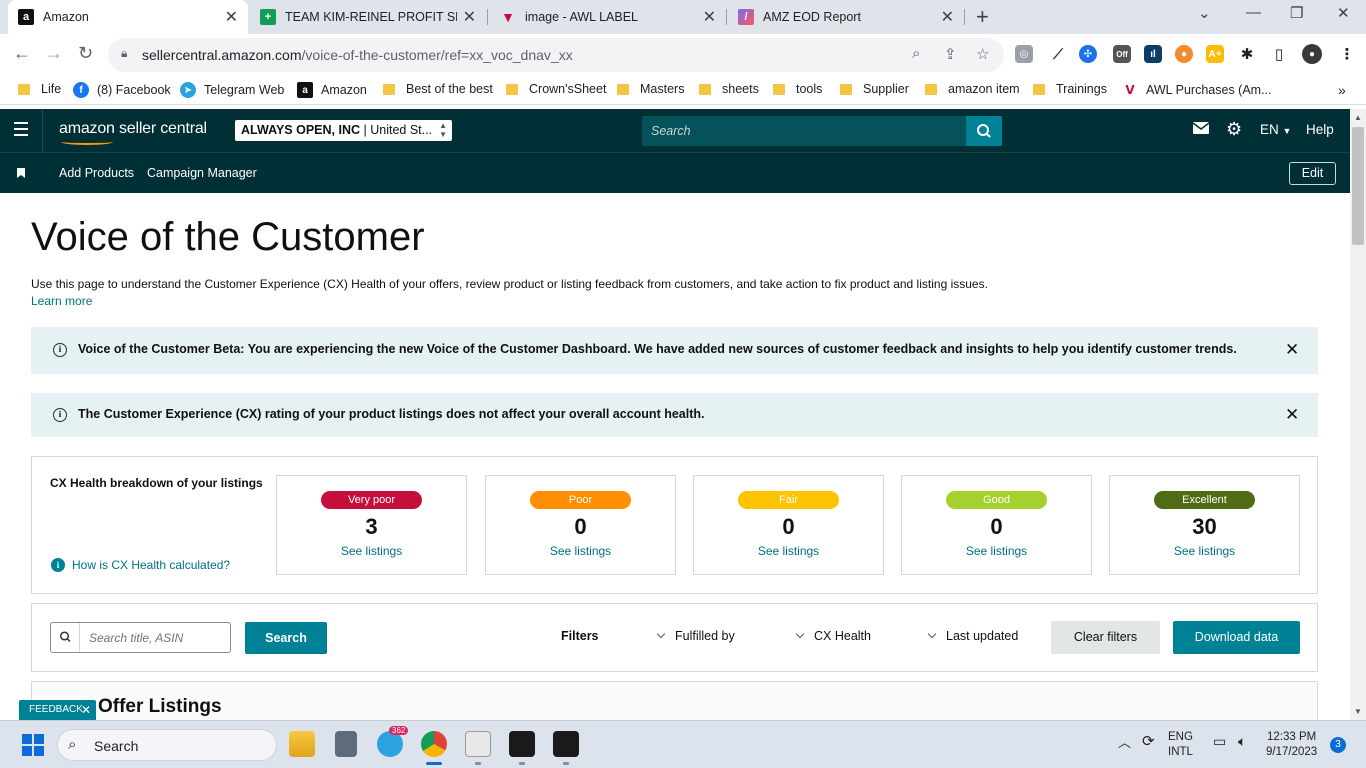 Image resolution: width=1366 pixels, height=768 pixels. Describe the element at coordinates (874, 89) in the screenshot. I see `bookmark-supplier: Supplier` at that location.